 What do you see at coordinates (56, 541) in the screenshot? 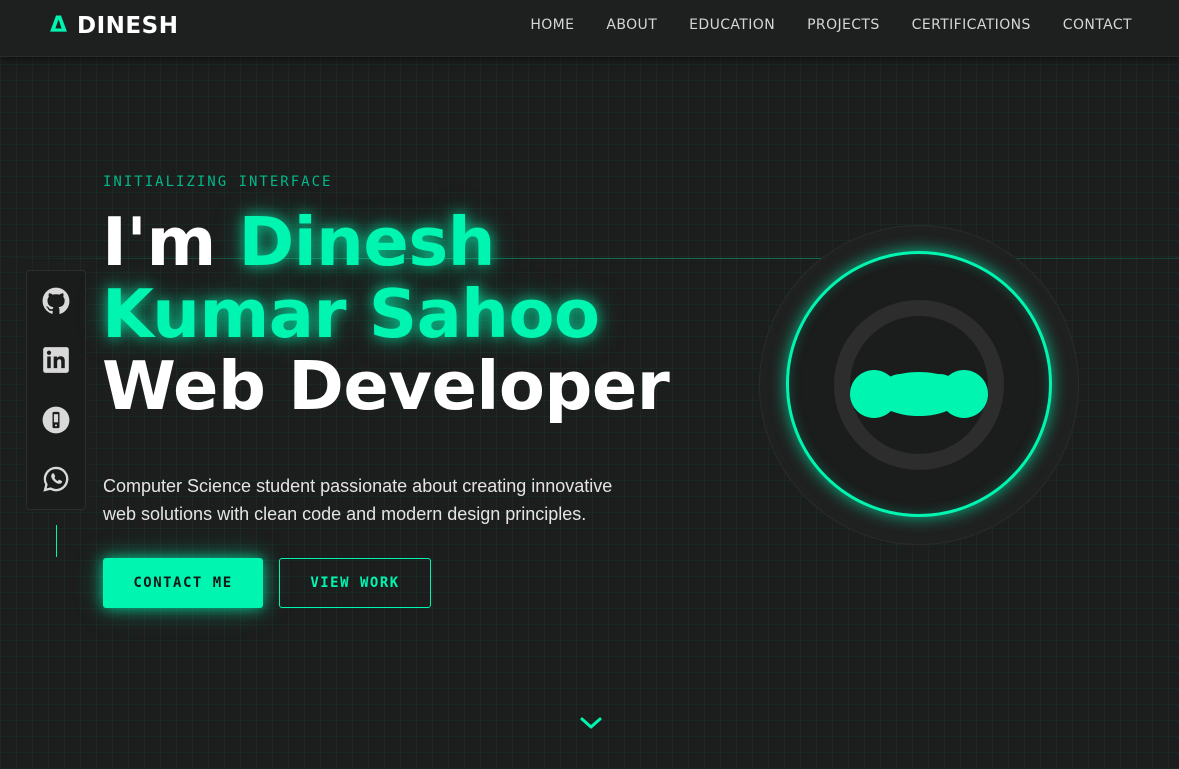
I see `social-divider-line` at bounding box center [56, 541].